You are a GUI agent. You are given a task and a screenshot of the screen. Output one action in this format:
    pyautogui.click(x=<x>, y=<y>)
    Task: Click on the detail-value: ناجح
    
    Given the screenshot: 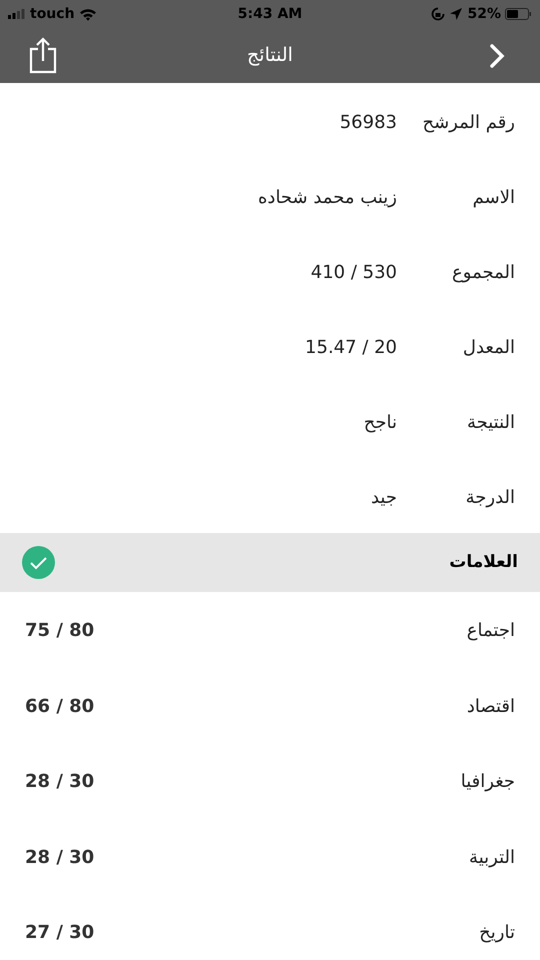 What is the action you would take?
    pyautogui.click(x=380, y=423)
    